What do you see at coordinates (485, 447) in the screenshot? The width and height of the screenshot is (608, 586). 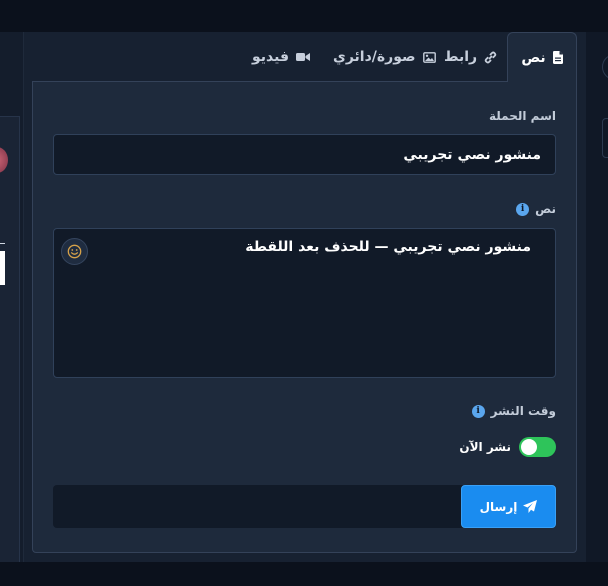 I see `publish-now-label: نشر الآن` at bounding box center [485, 447].